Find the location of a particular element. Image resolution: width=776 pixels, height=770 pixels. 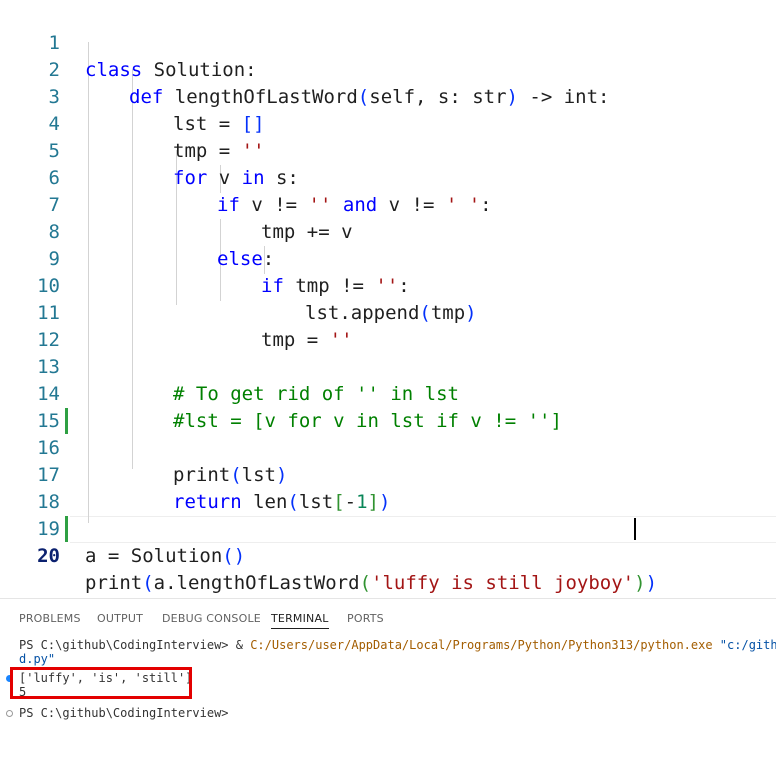

code-line-12: 12 is located at coordinates (388, 325).